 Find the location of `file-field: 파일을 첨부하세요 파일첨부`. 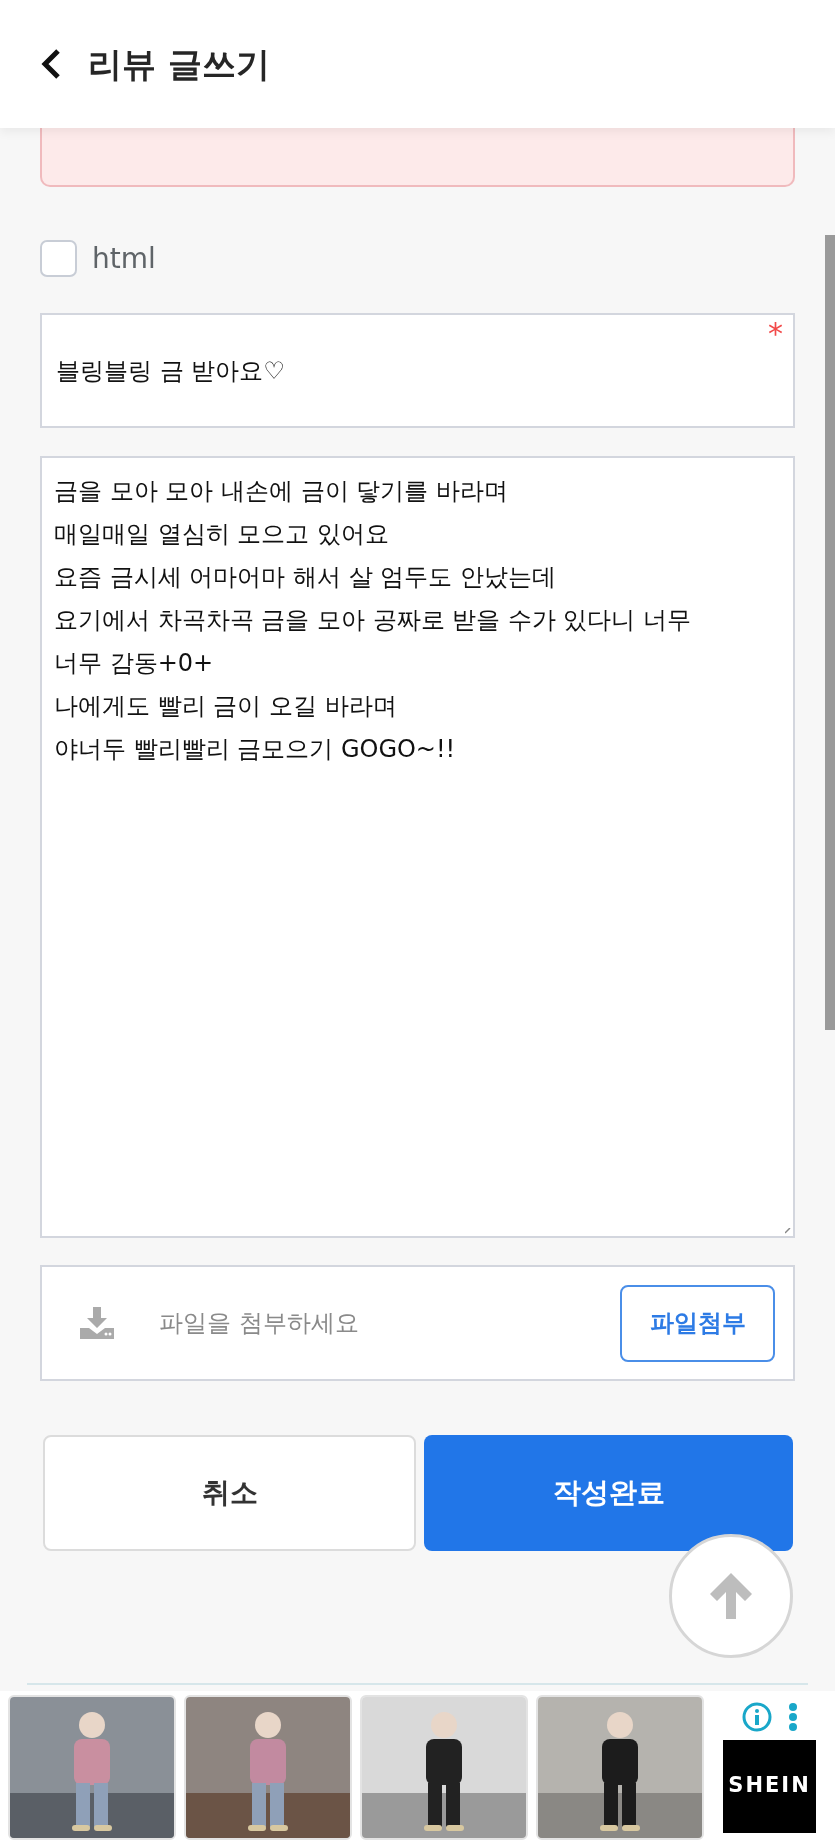

file-field: 파일을 첨부하세요 파일첨부 is located at coordinates (417, 1323).